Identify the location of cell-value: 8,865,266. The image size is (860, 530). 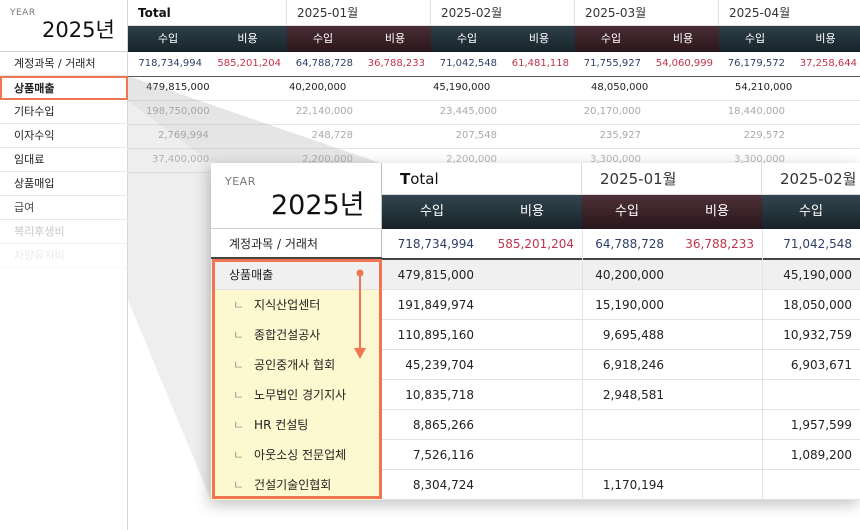
(443, 425).